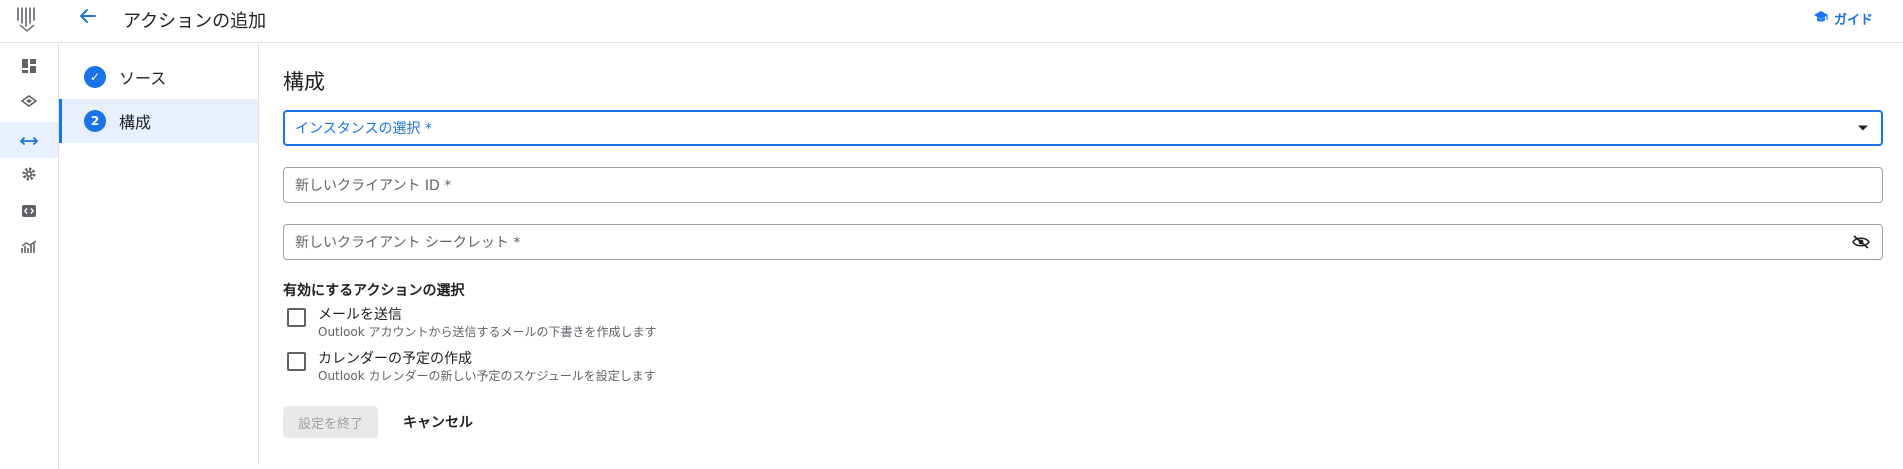 The height and width of the screenshot is (469, 1903). Describe the element at coordinates (143, 78) in the screenshot. I see `step-label: ソース` at that location.